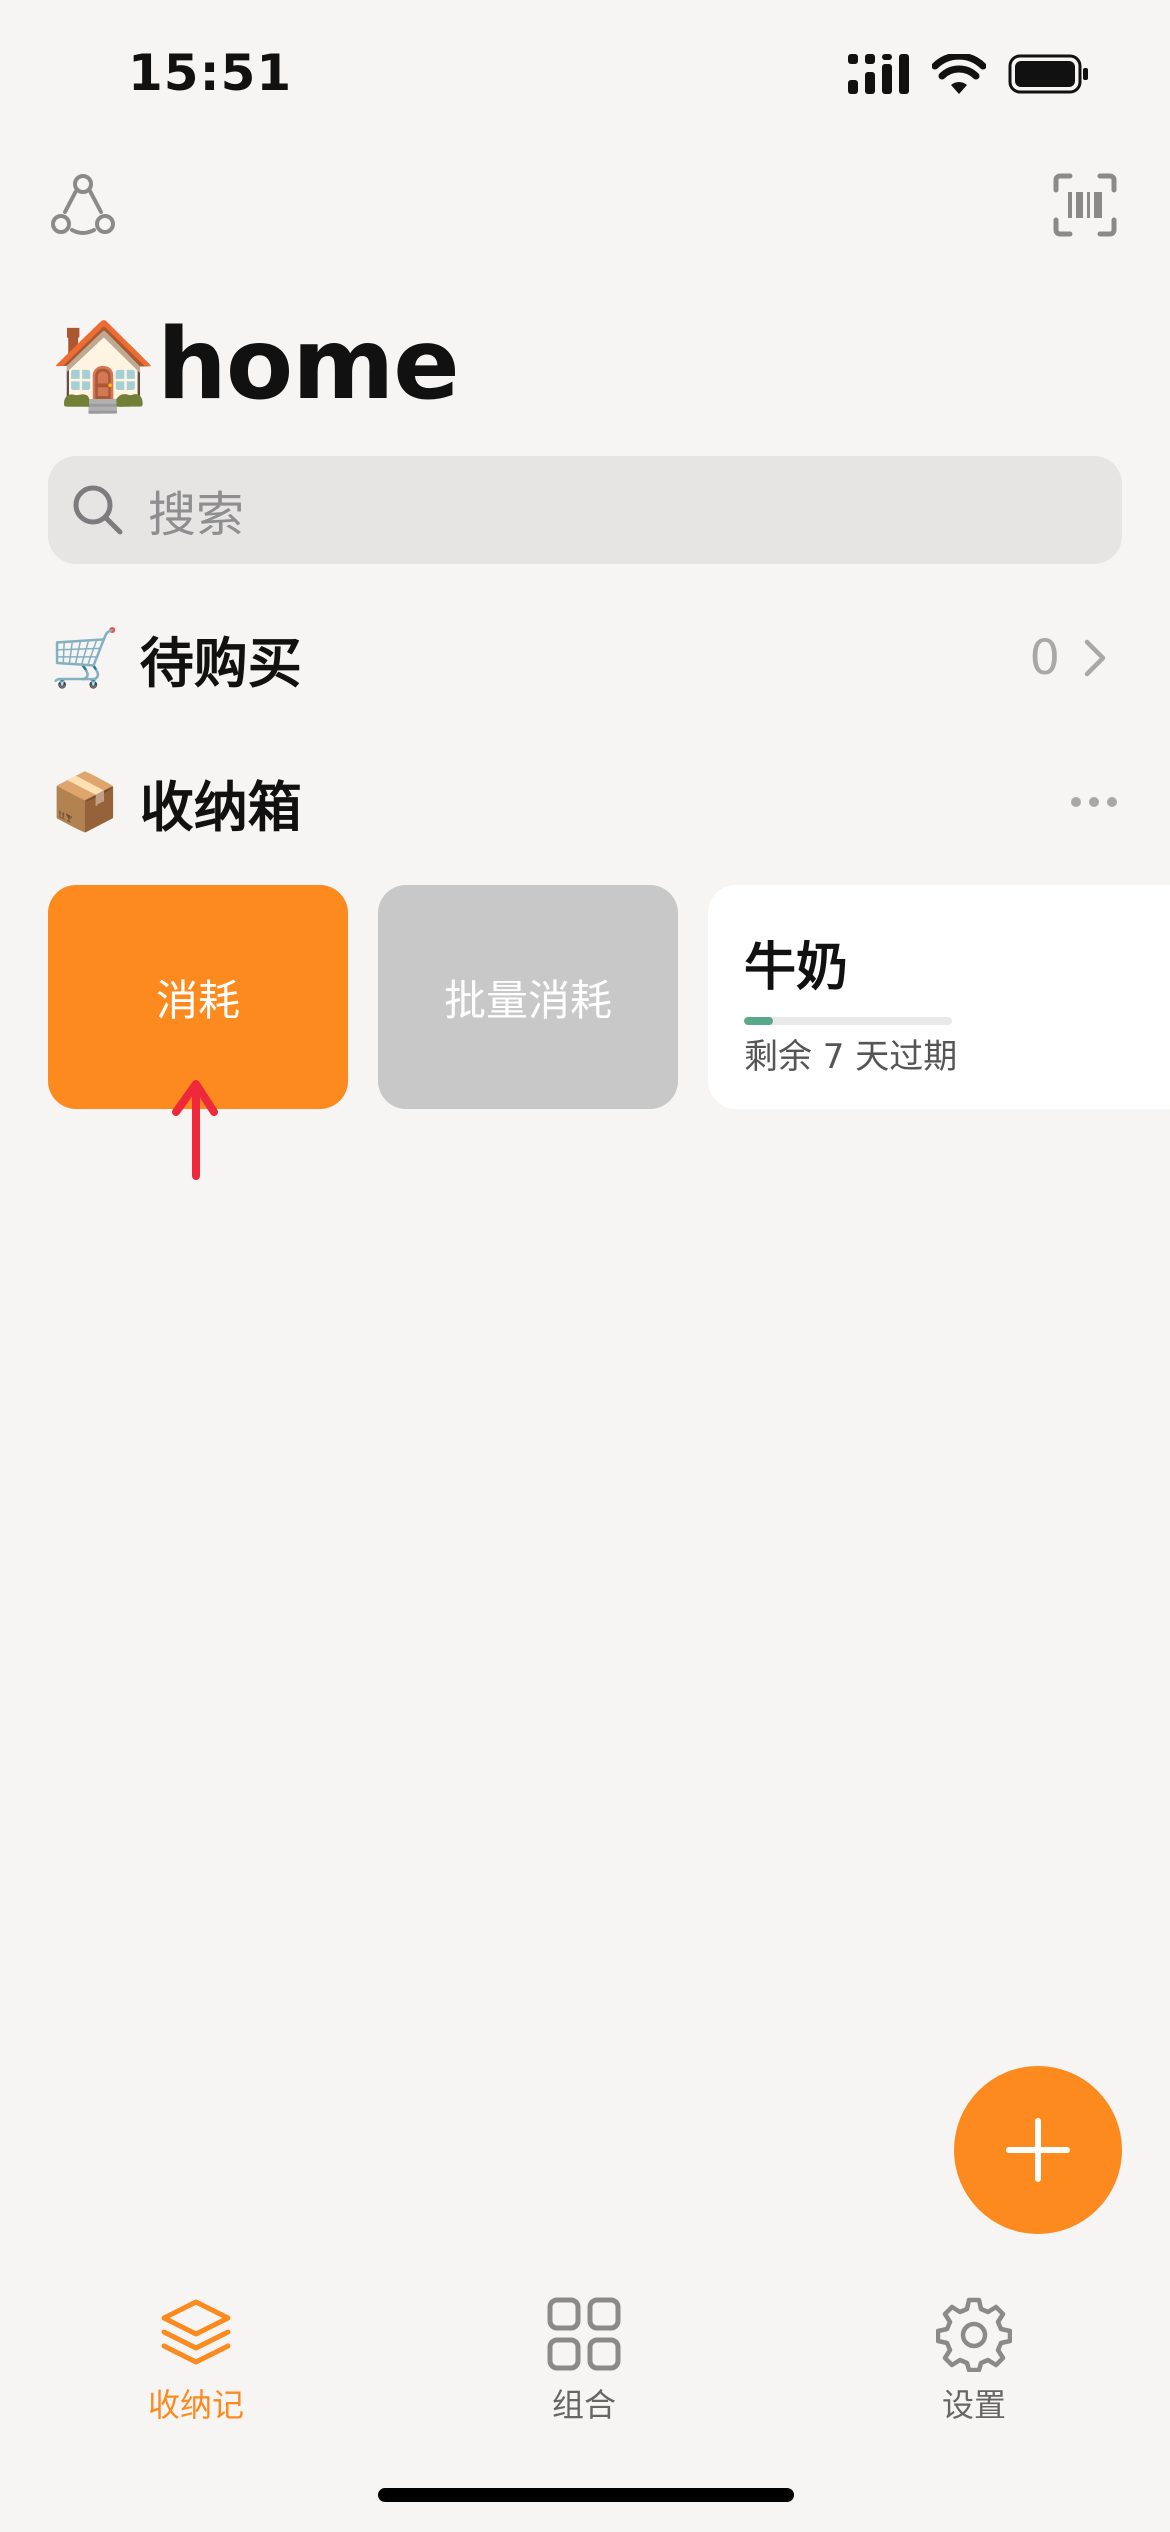 This screenshot has height=2532, width=1170. What do you see at coordinates (528, 997) in the screenshot?
I see `batch-consume-button: 批量消耗` at bounding box center [528, 997].